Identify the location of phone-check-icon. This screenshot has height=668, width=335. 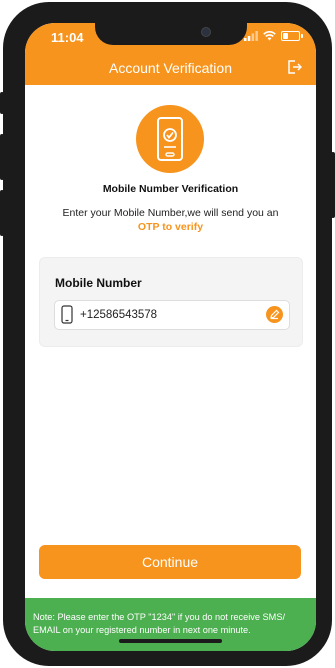
(170, 139).